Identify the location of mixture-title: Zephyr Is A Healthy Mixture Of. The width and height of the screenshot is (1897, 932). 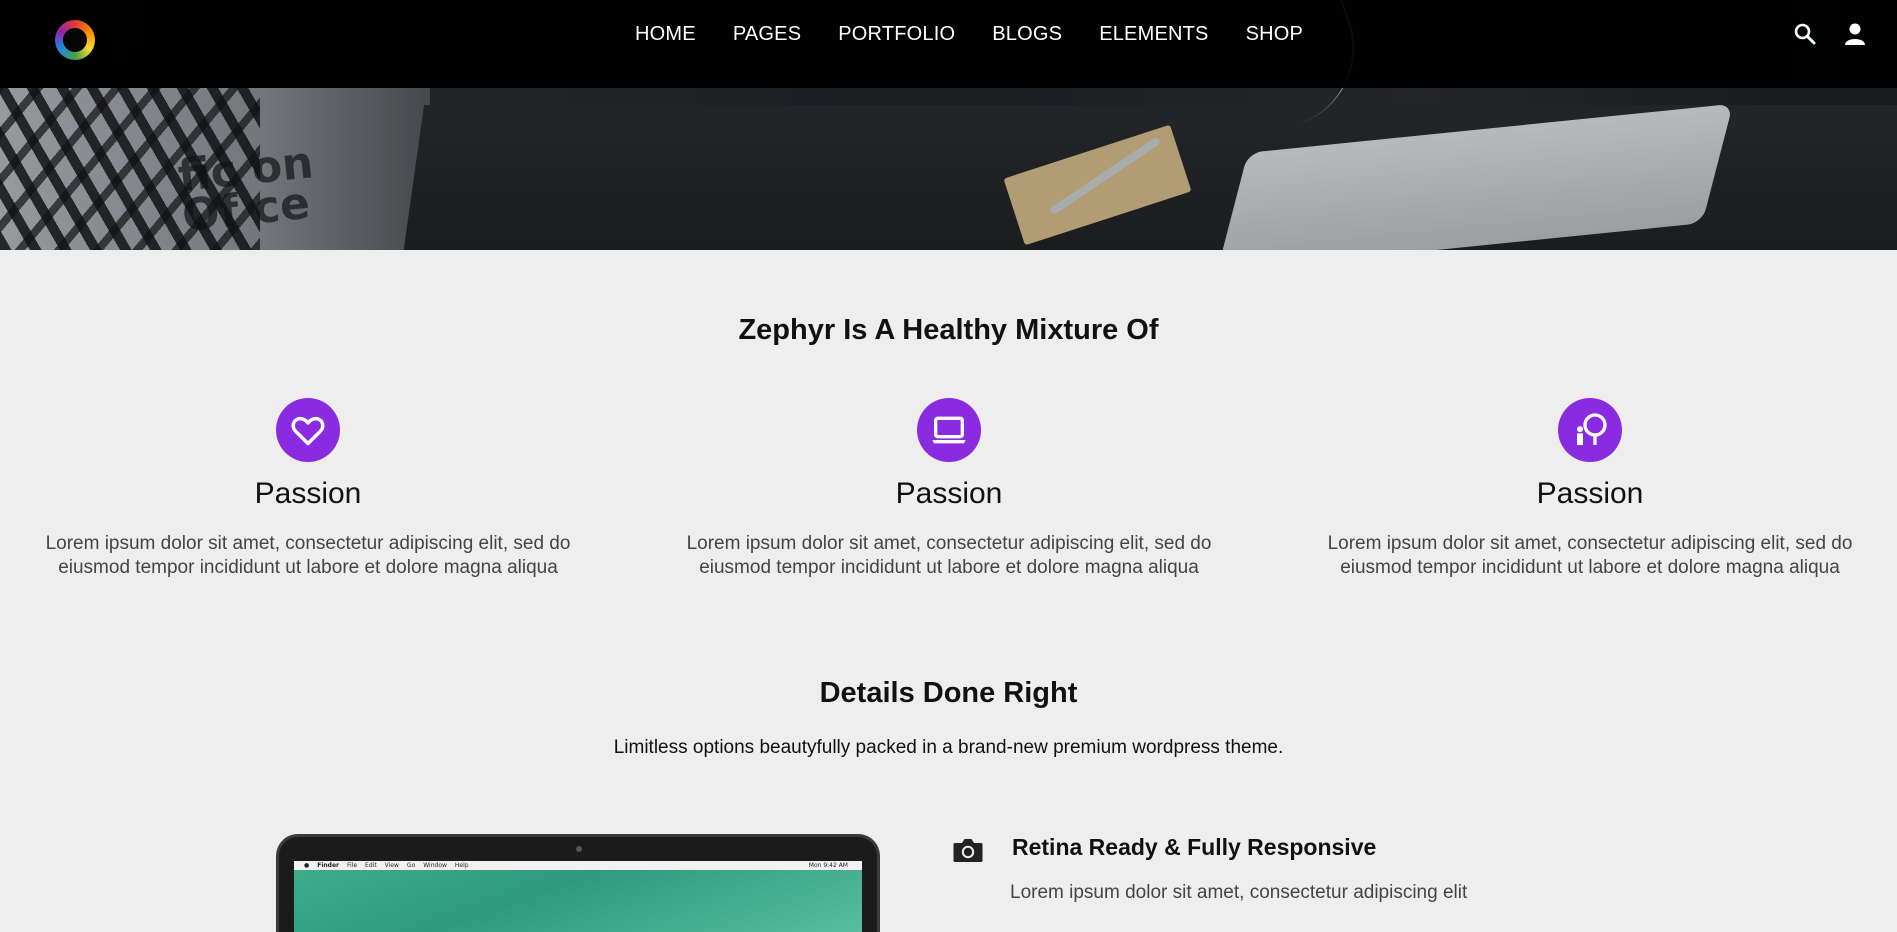
(948, 330).